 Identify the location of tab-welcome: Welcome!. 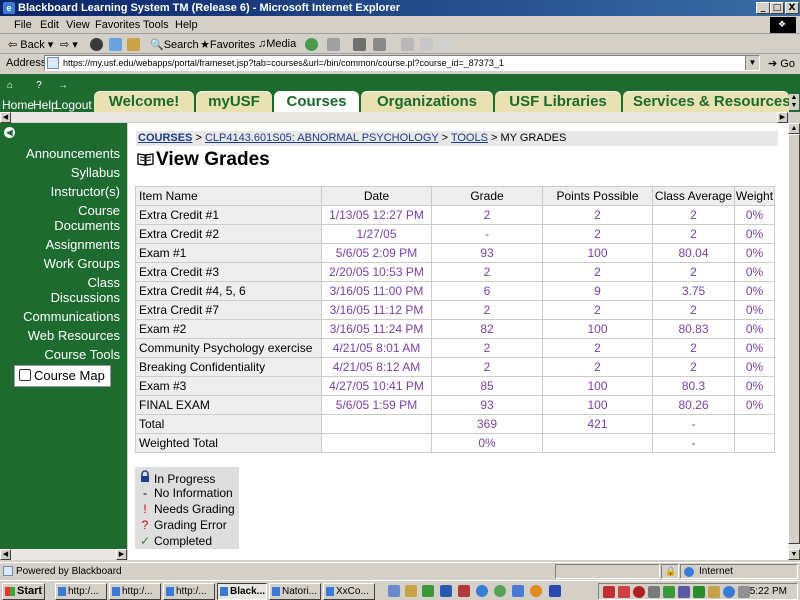
(144, 101).